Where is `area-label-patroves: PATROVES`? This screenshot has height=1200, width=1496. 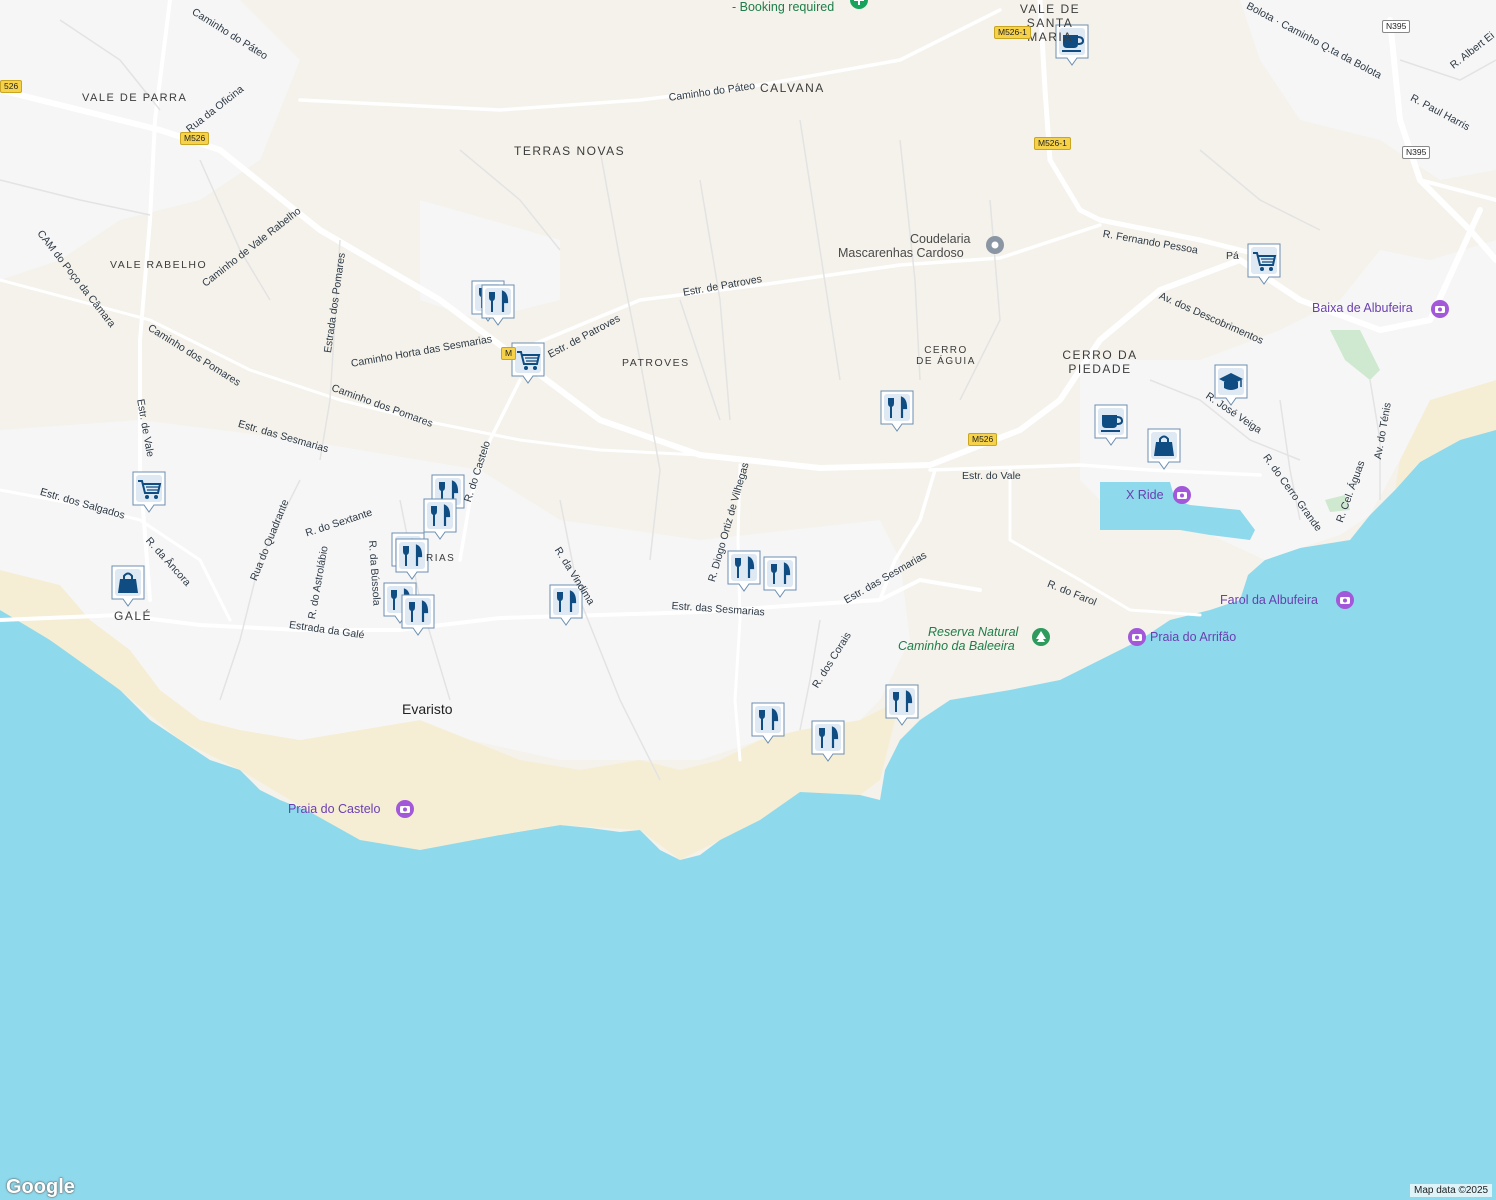
area-label-patroves: PATROVES is located at coordinates (656, 363).